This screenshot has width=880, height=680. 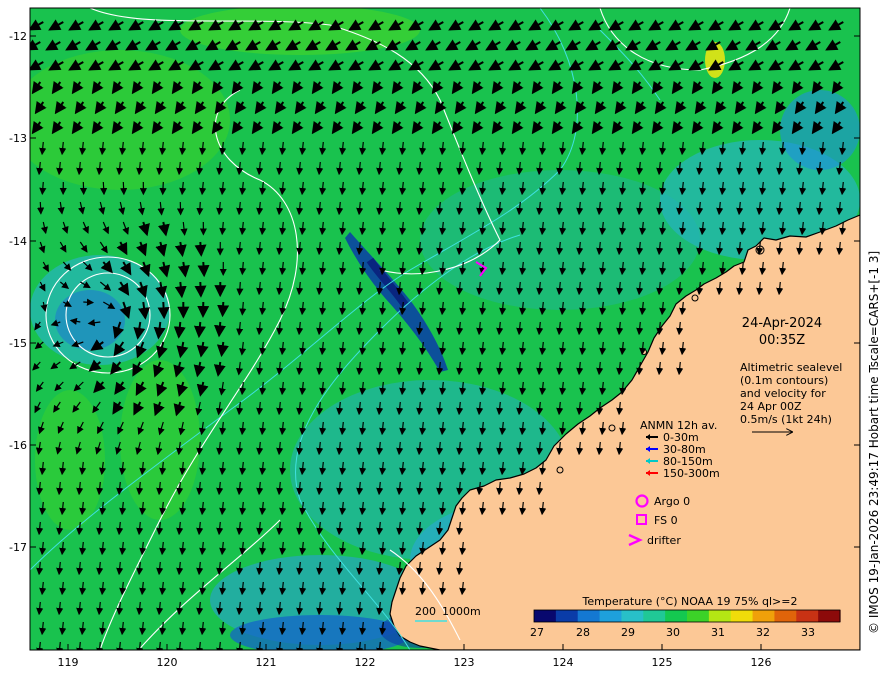 What do you see at coordinates (628, 632) in the screenshot?
I see `colorbar-tick: 29` at bounding box center [628, 632].